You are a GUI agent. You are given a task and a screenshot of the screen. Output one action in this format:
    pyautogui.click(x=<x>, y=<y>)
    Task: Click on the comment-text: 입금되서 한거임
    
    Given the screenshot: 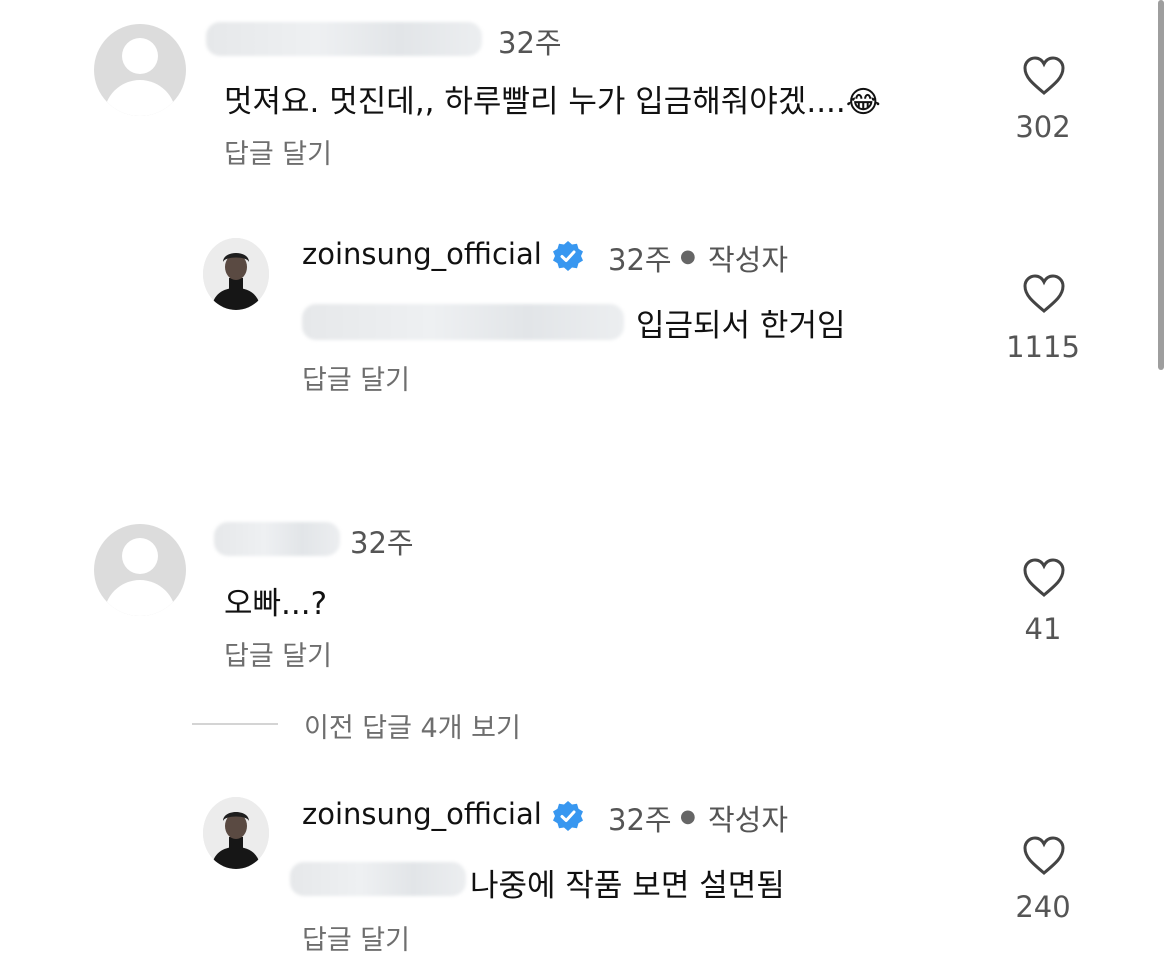 What is the action you would take?
    pyautogui.click(x=741, y=326)
    